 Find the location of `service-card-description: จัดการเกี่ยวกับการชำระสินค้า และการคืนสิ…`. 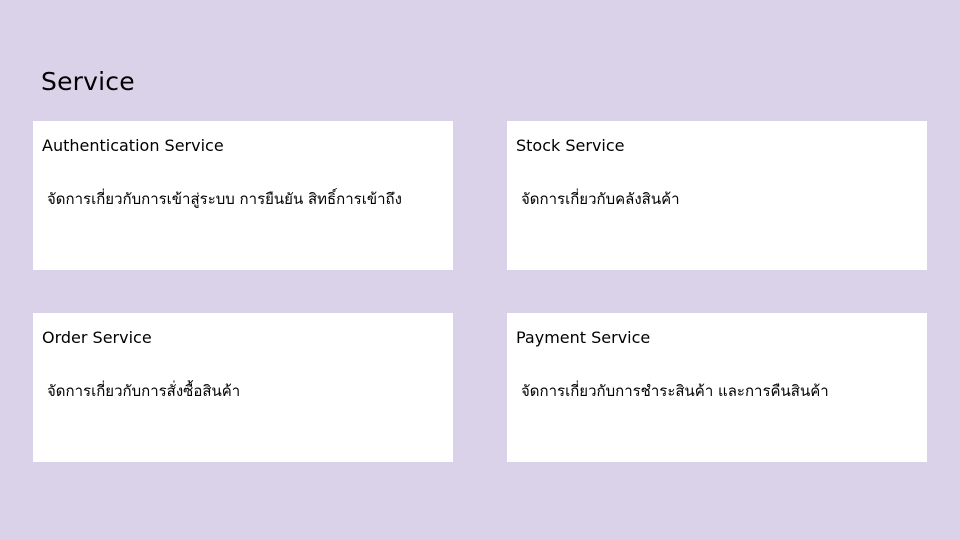

service-card-description: จัดการเกี่ยวกับการชำระสินค้า และการคืนสิ… is located at coordinates (675, 391).